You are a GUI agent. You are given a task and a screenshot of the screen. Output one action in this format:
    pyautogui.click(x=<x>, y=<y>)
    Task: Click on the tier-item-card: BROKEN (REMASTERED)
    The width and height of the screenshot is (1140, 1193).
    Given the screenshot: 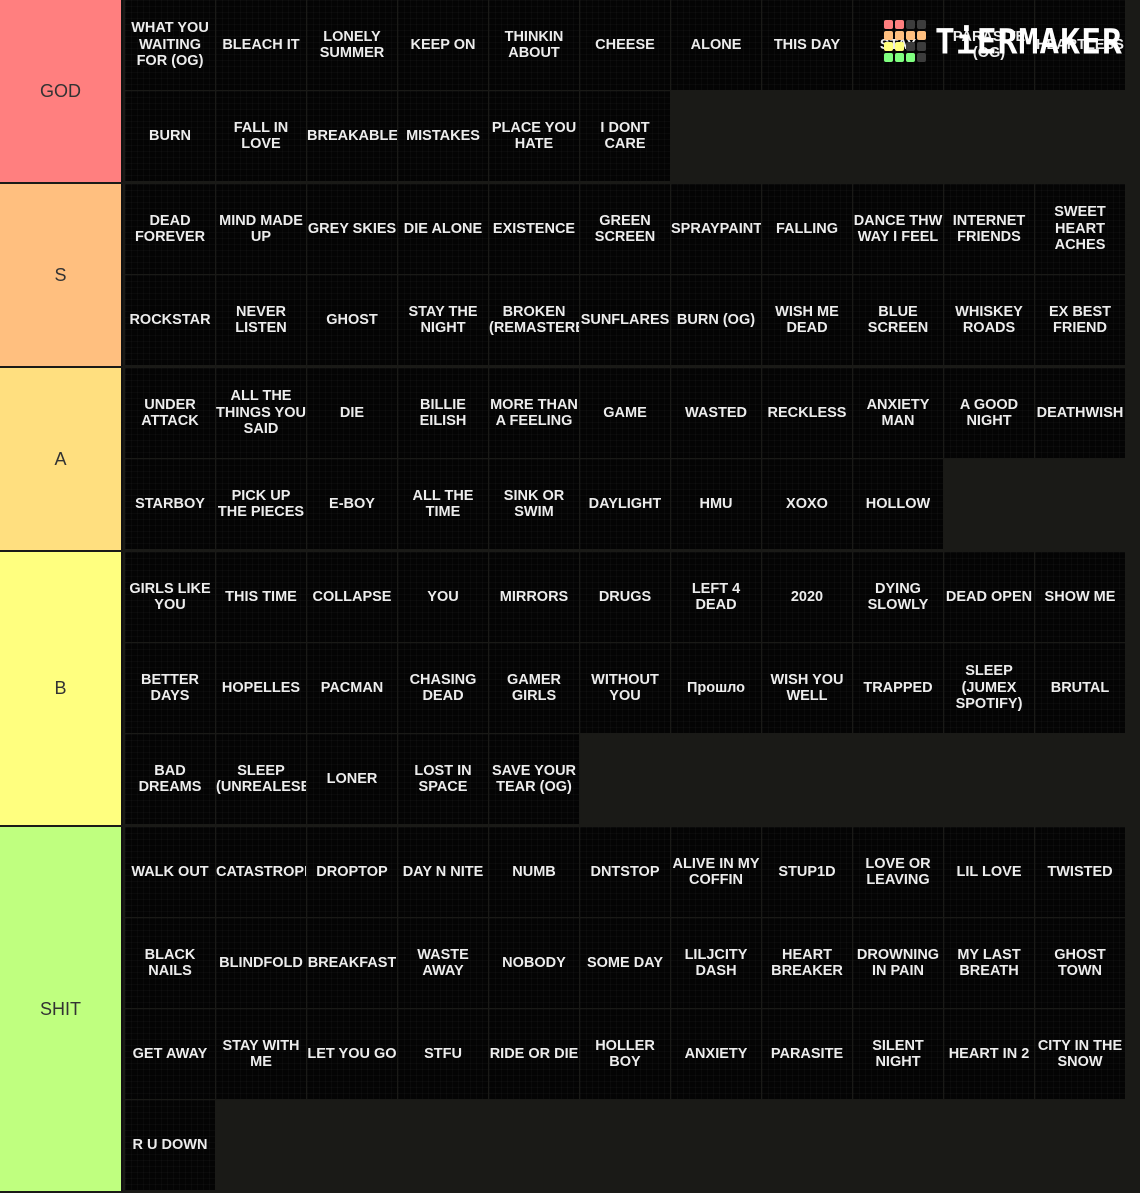 What is the action you would take?
    pyautogui.click(x=534, y=320)
    